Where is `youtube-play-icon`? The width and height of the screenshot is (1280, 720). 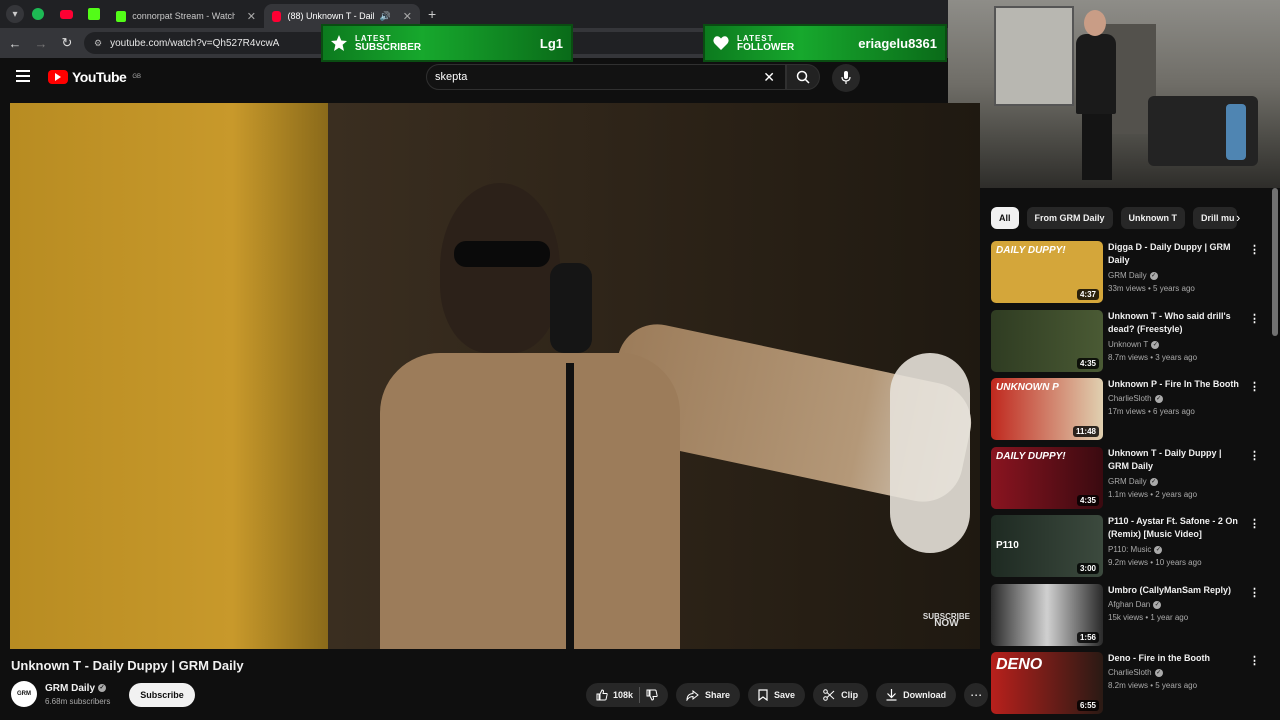
youtube-play-icon is located at coordinates (58, 77).